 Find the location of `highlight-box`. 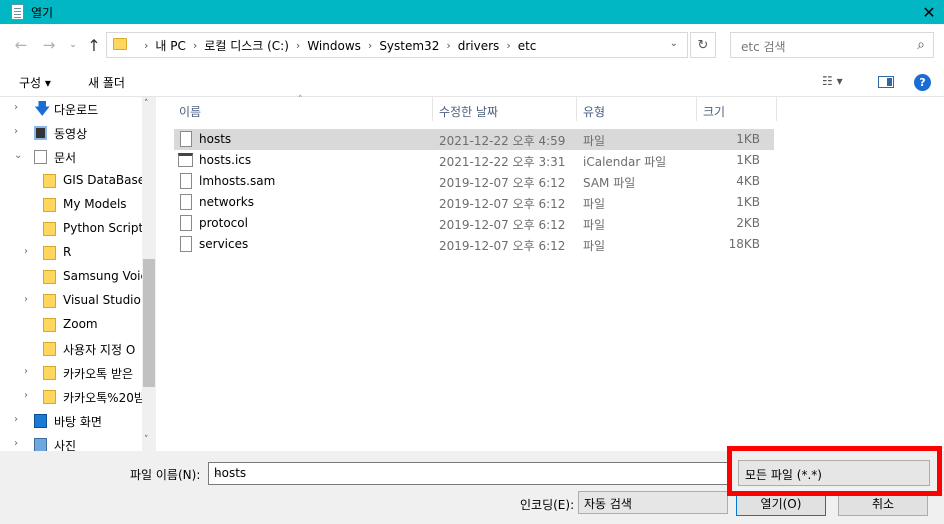

highlight-box is located at coordinates (834, 471).